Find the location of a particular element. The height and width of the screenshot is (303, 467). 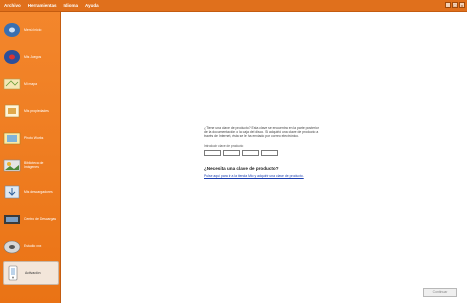

sidebar-item-label: Mis propiedades is located at coordinates (36, 111).